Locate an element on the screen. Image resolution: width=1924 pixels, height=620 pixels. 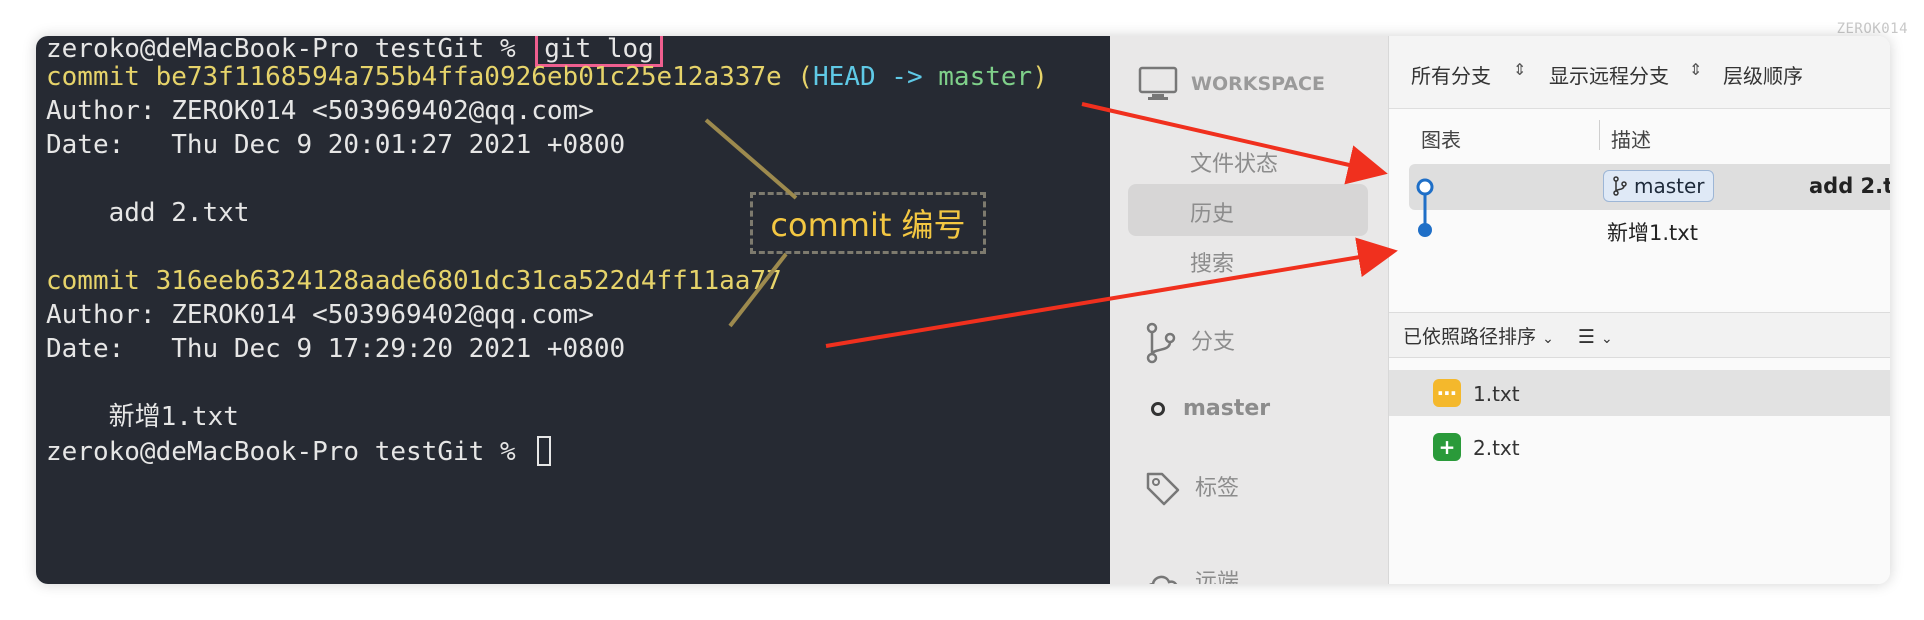
cursor-block is located at coordinates (544, 451).